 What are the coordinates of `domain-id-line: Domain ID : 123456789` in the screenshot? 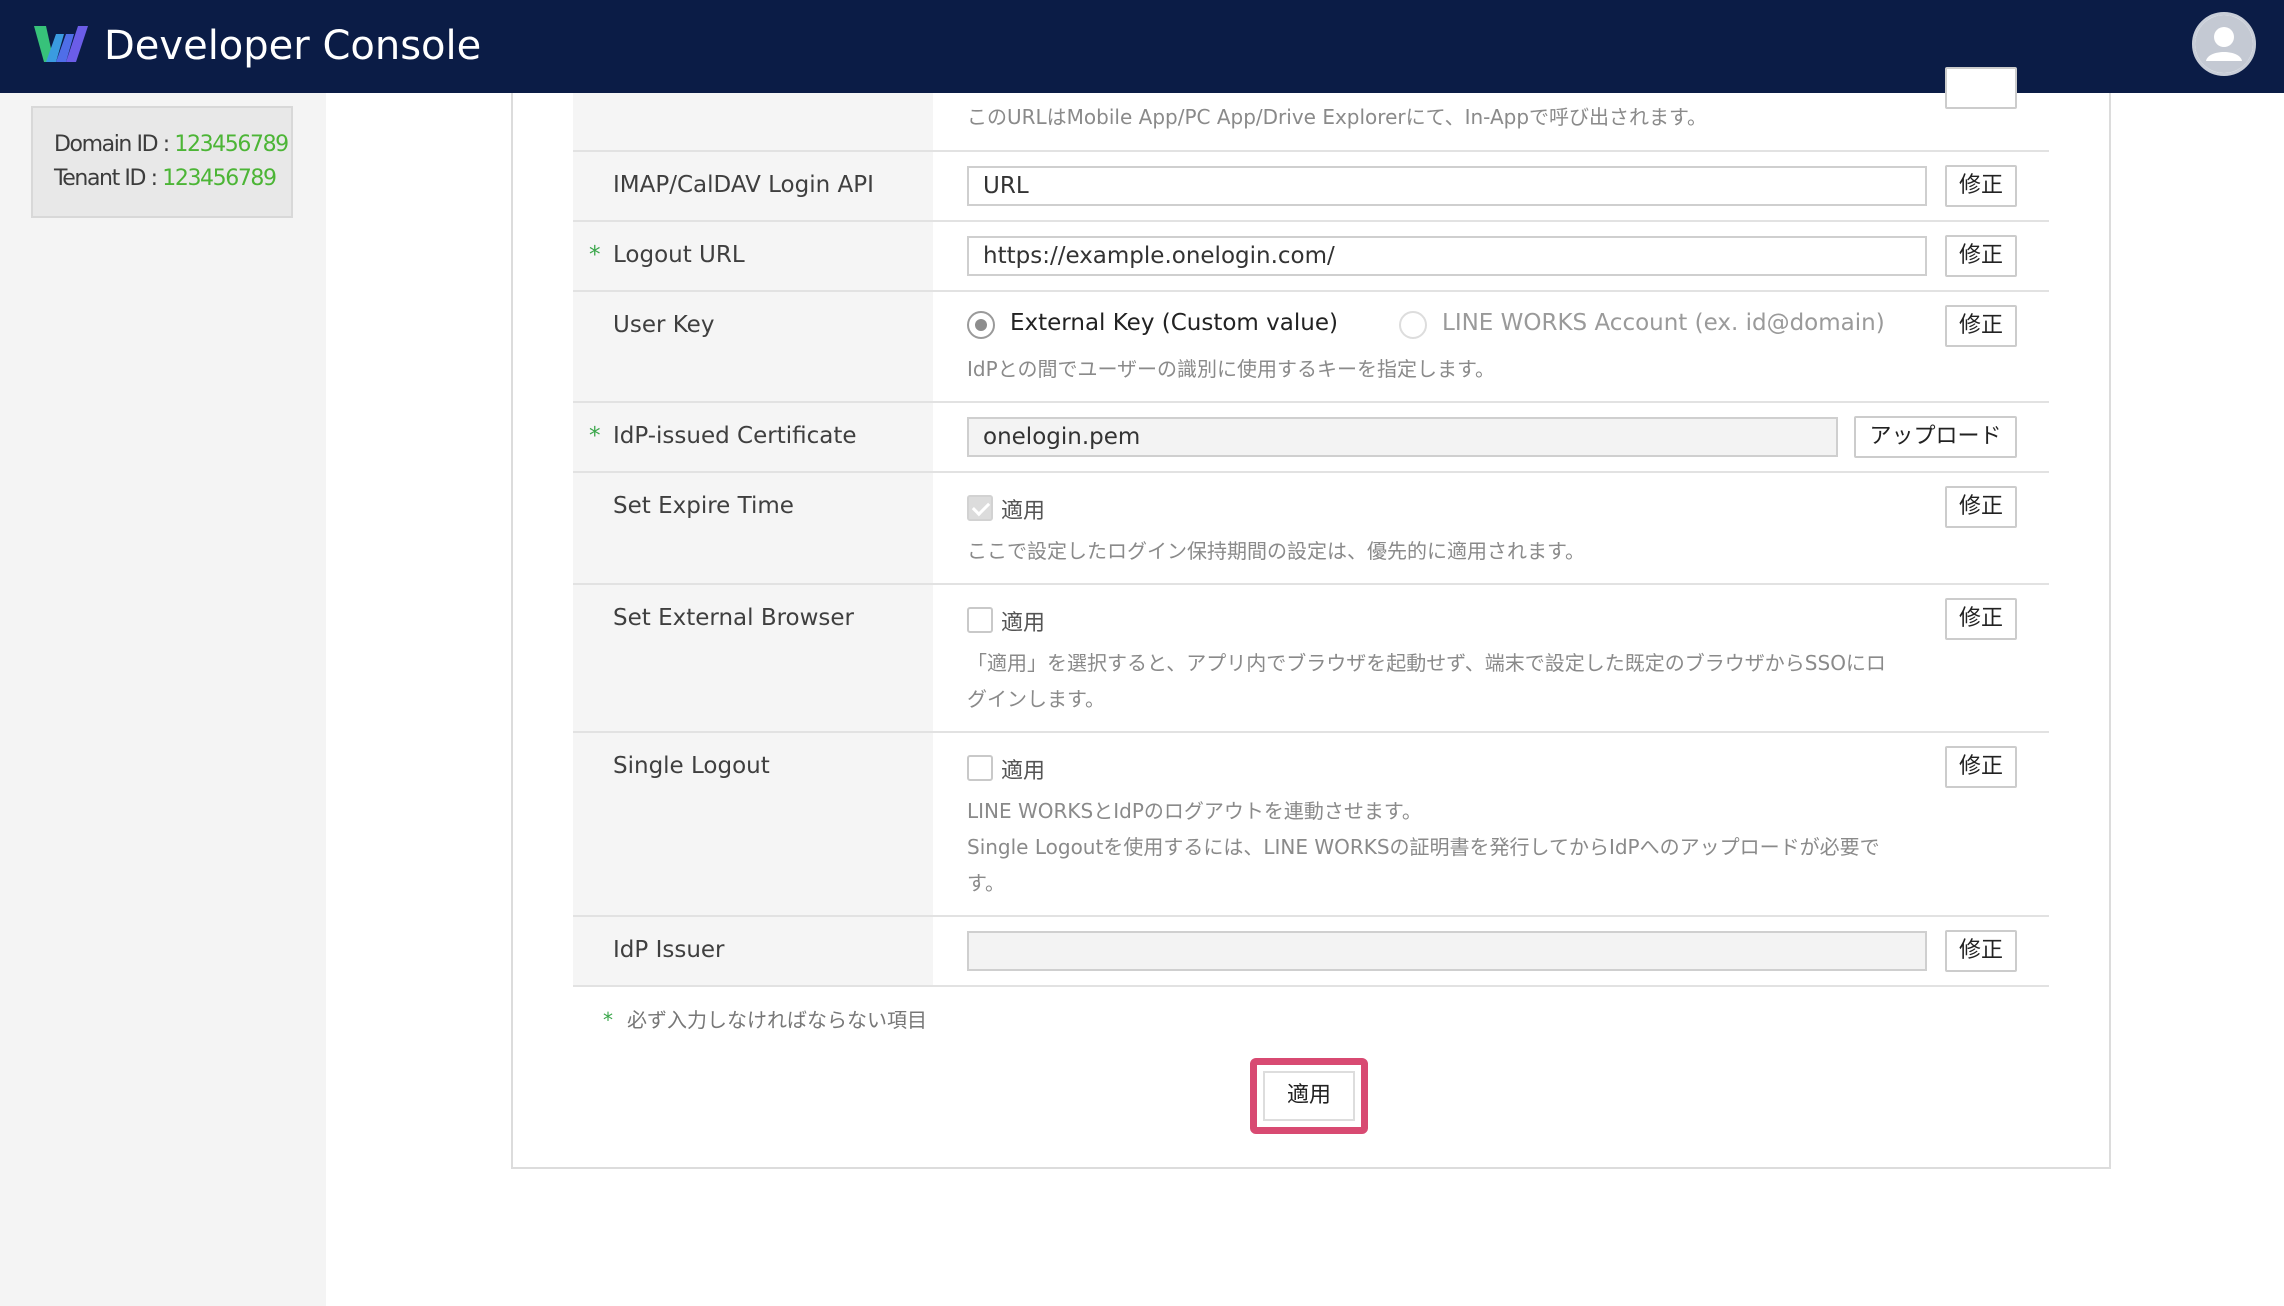 It's located at (172, 145).